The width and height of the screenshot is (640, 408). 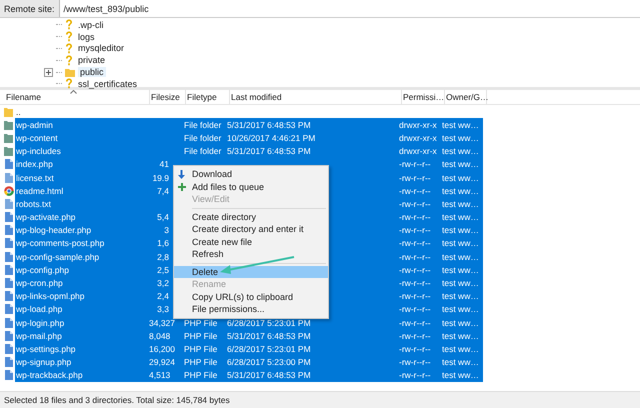 What do you see at coordinates (271, 137) in the screenshot?
I see `file-modified: 10/26/2017 4:46:21 PM` at bounding box center [271, 137].